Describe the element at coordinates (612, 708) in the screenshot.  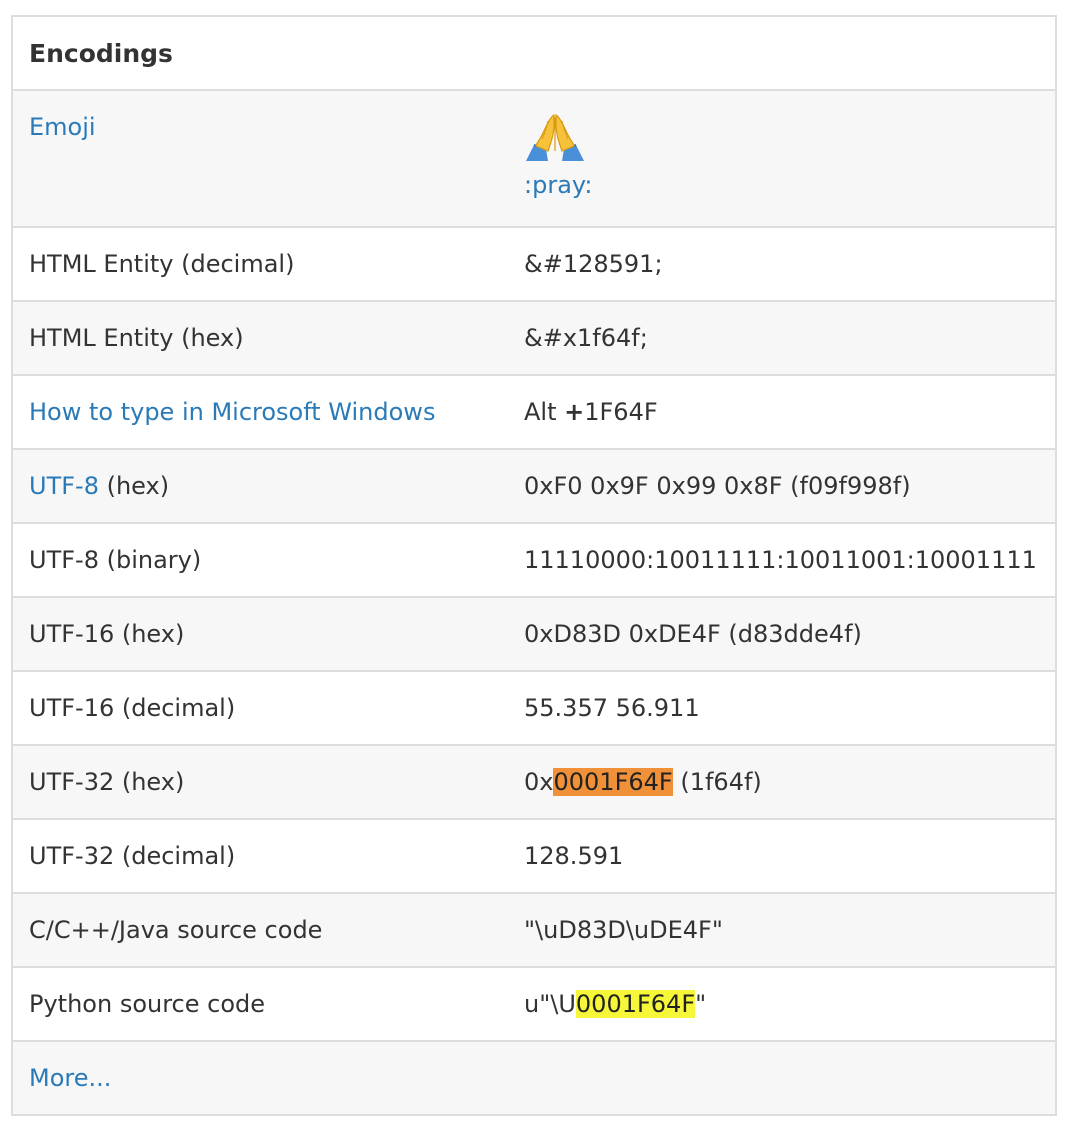
I see `row-value: 55.357 56.911` at that location.